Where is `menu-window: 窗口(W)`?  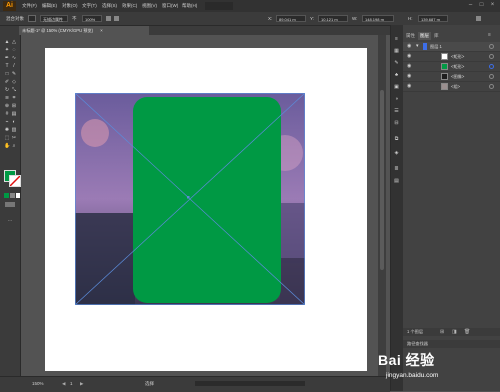
menu-window: 窗口(W) is located at coordinates (170, 6).